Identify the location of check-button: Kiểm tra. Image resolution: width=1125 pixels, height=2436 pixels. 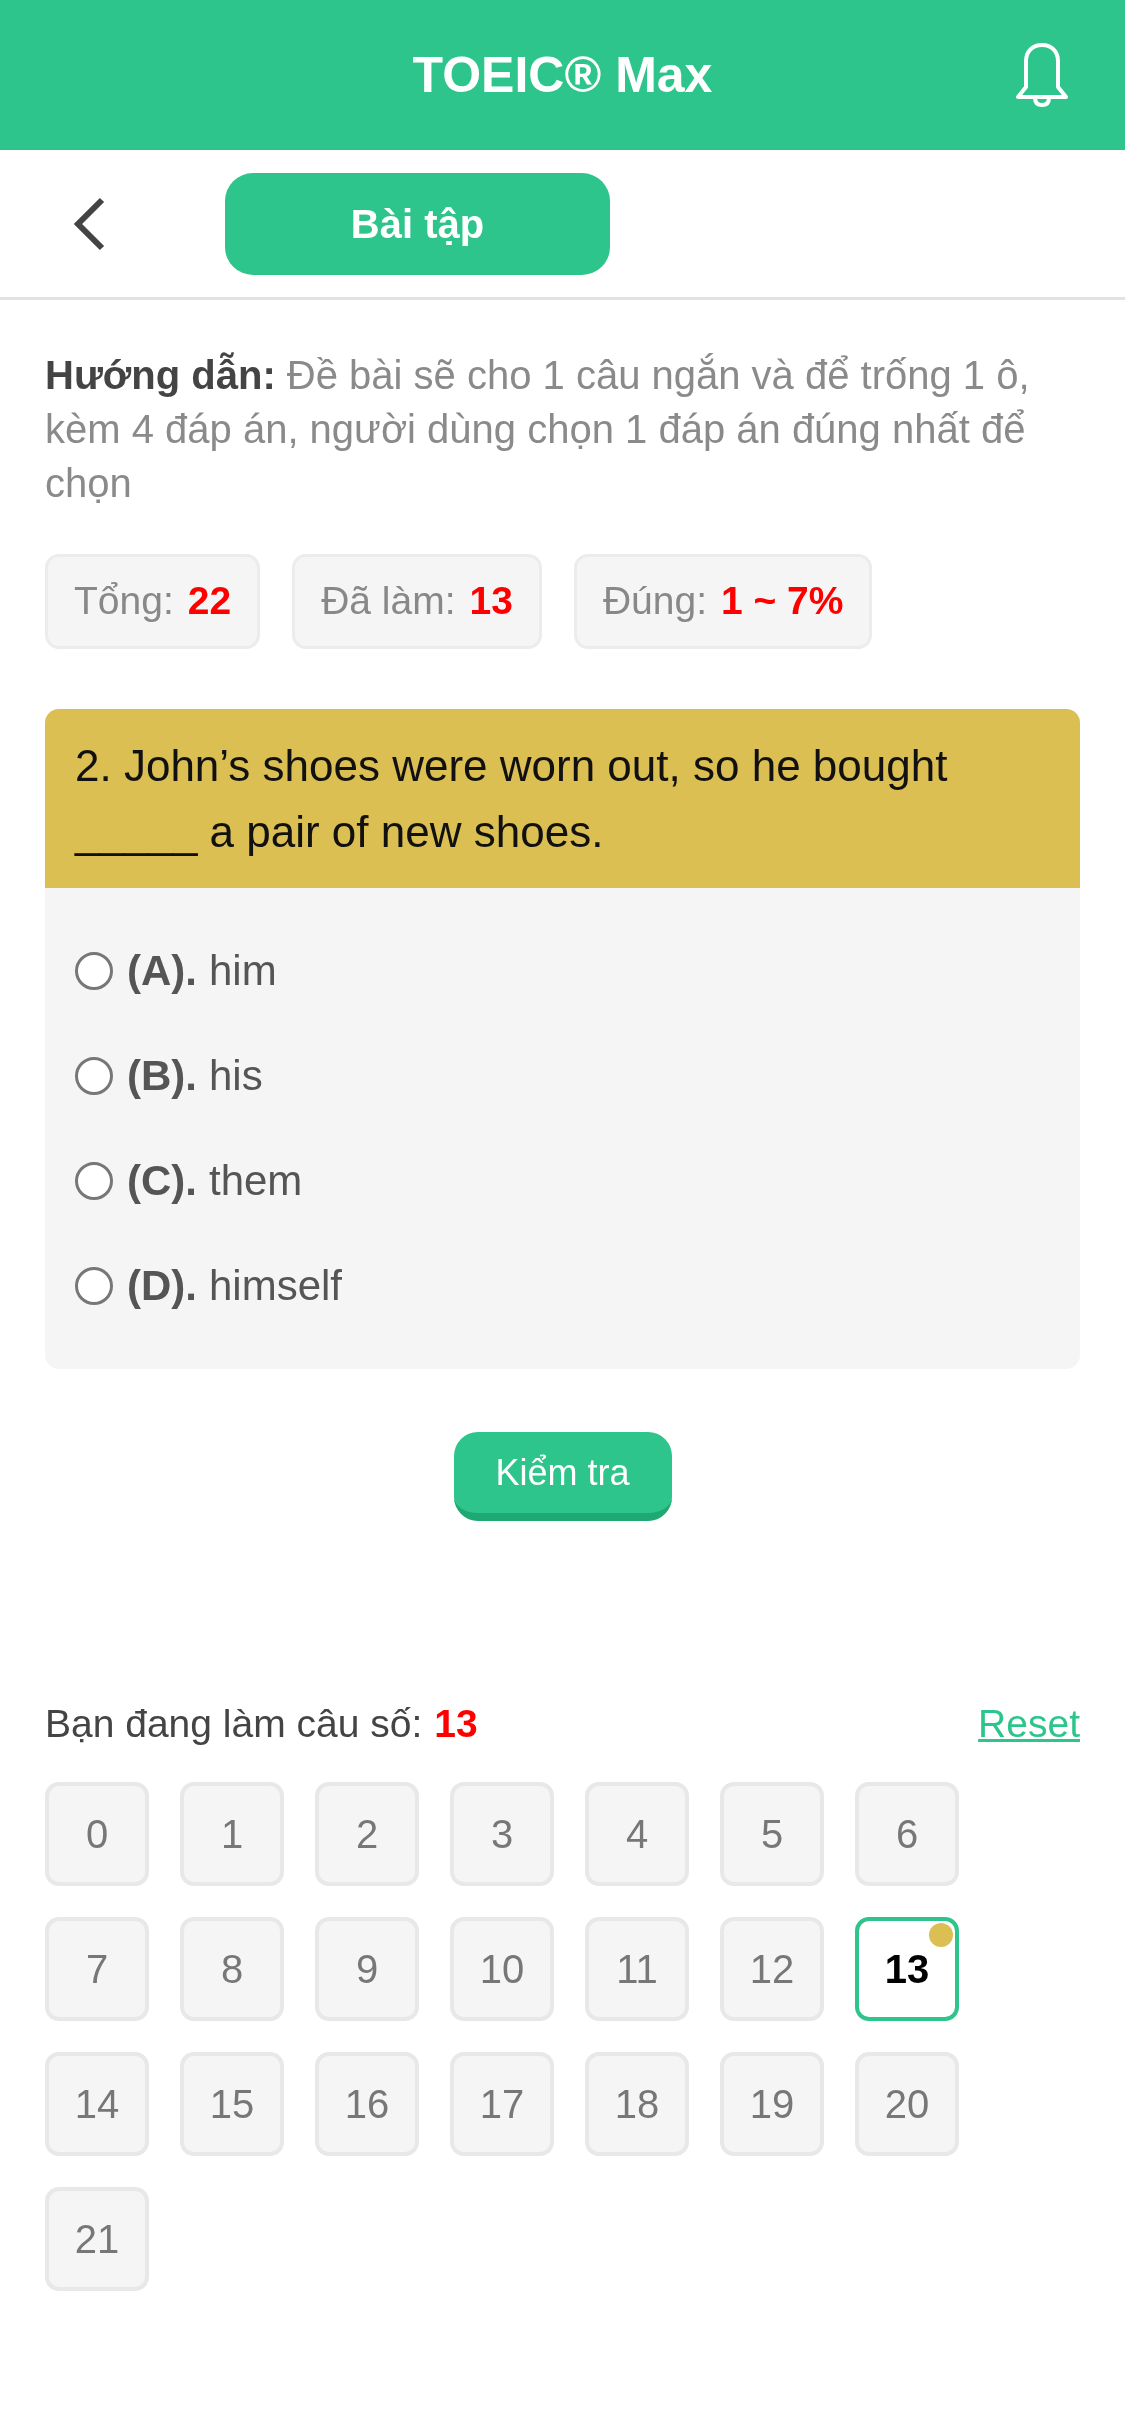
(562, 1476).